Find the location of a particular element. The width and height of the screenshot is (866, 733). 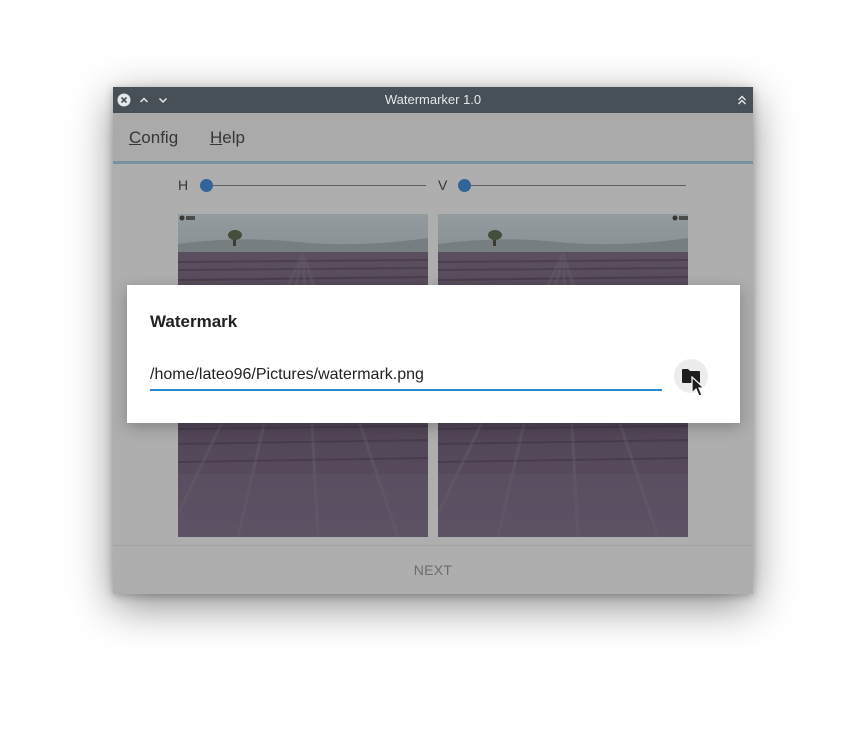

double-chevron-up-icon is located at coordinates (742, 100).